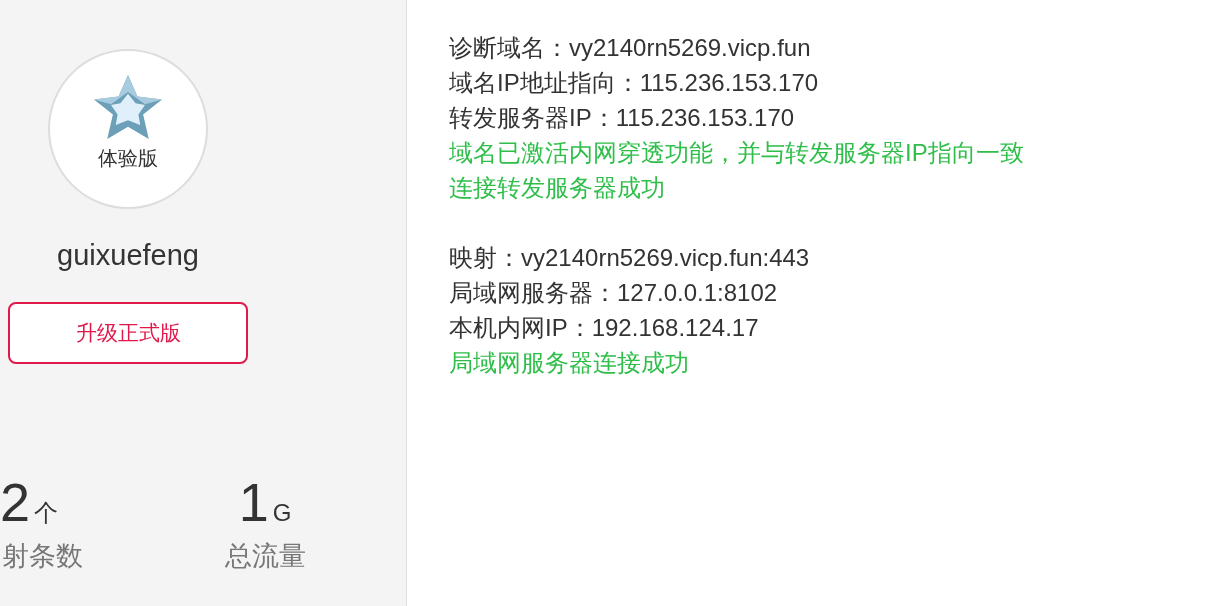 The height and width of the screenshot is (606, 1226). What do you see at coordinates (569, 363) in the screenshot?
I see `success-message: 局域网服务器连接成功` at bounding box center [569, 363].